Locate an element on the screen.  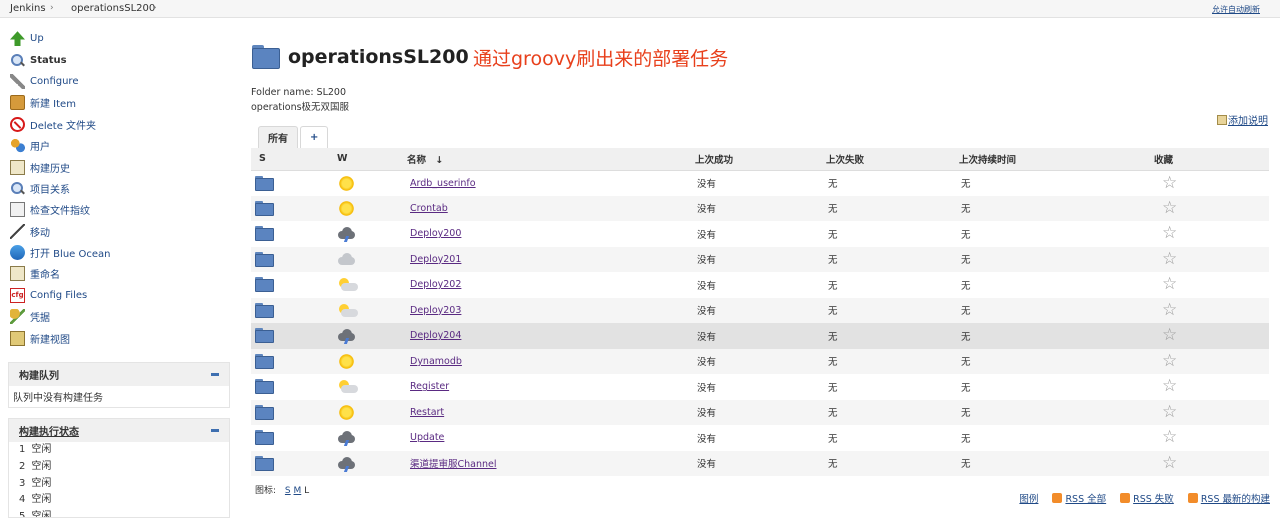
executor-row: 5 空闲 is located at coordinates (119, 513).